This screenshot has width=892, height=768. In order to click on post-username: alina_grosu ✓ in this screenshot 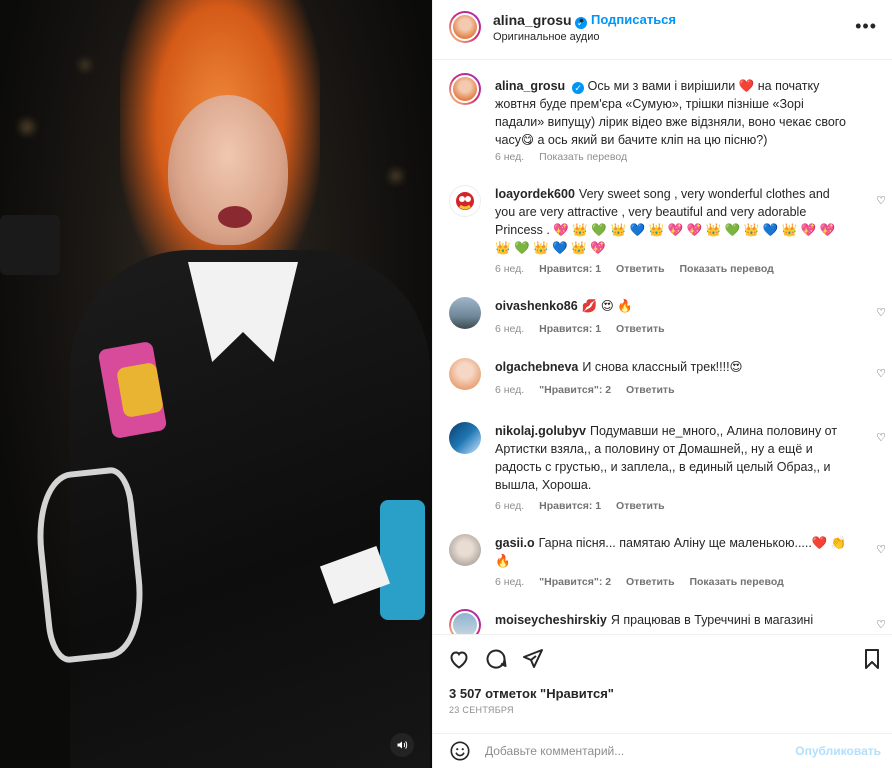, I will do `click(540, 20)`.